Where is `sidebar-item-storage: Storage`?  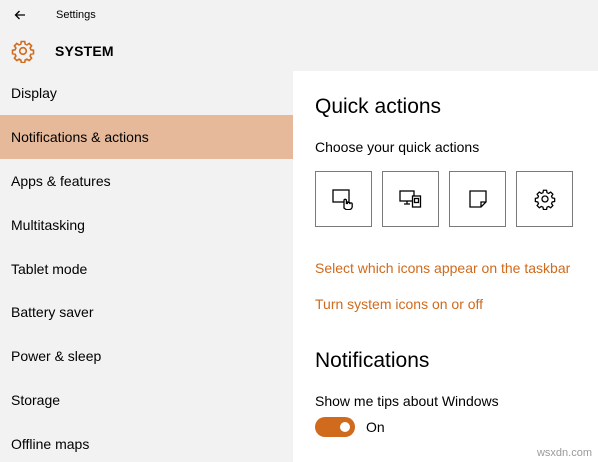
sidebar-item-storage: Storage is located at coordinates (146, 400).